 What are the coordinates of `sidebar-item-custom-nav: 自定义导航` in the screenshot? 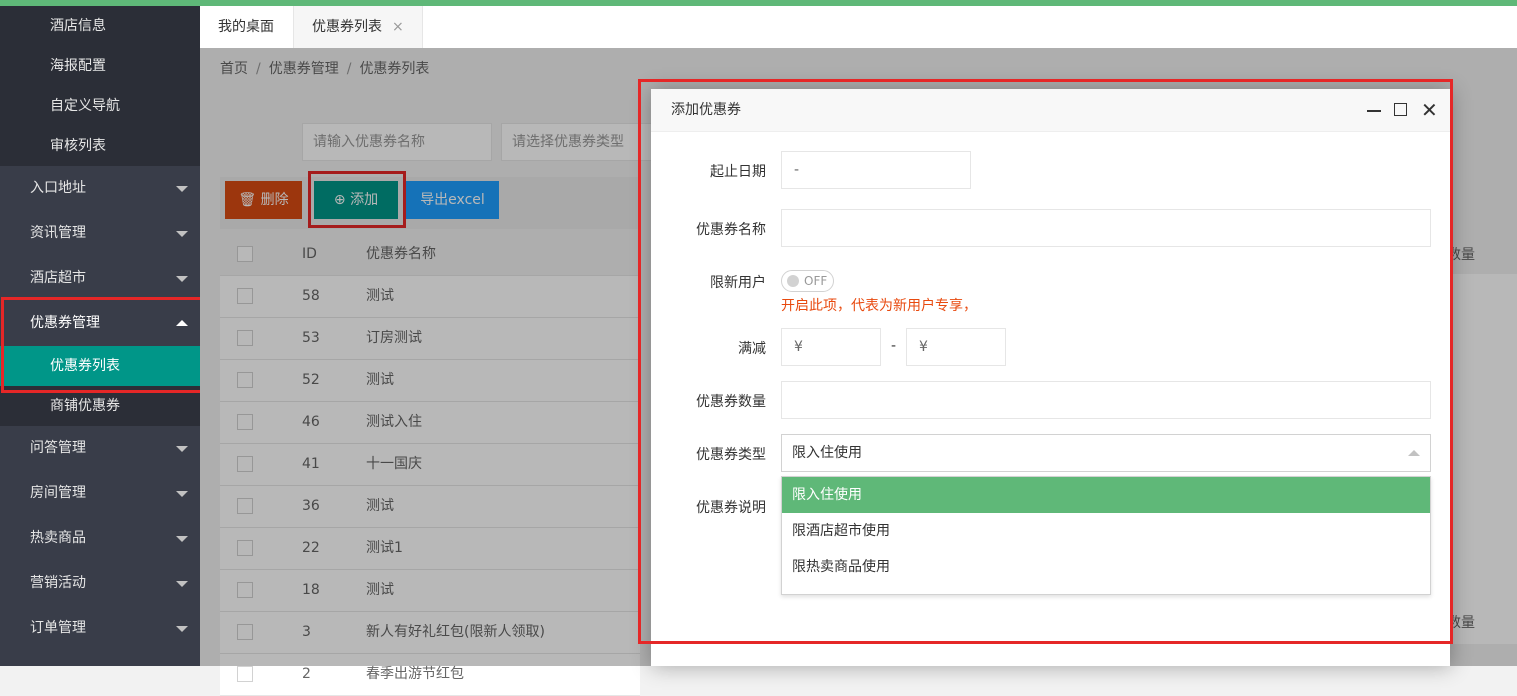 It's located at (100, 106).